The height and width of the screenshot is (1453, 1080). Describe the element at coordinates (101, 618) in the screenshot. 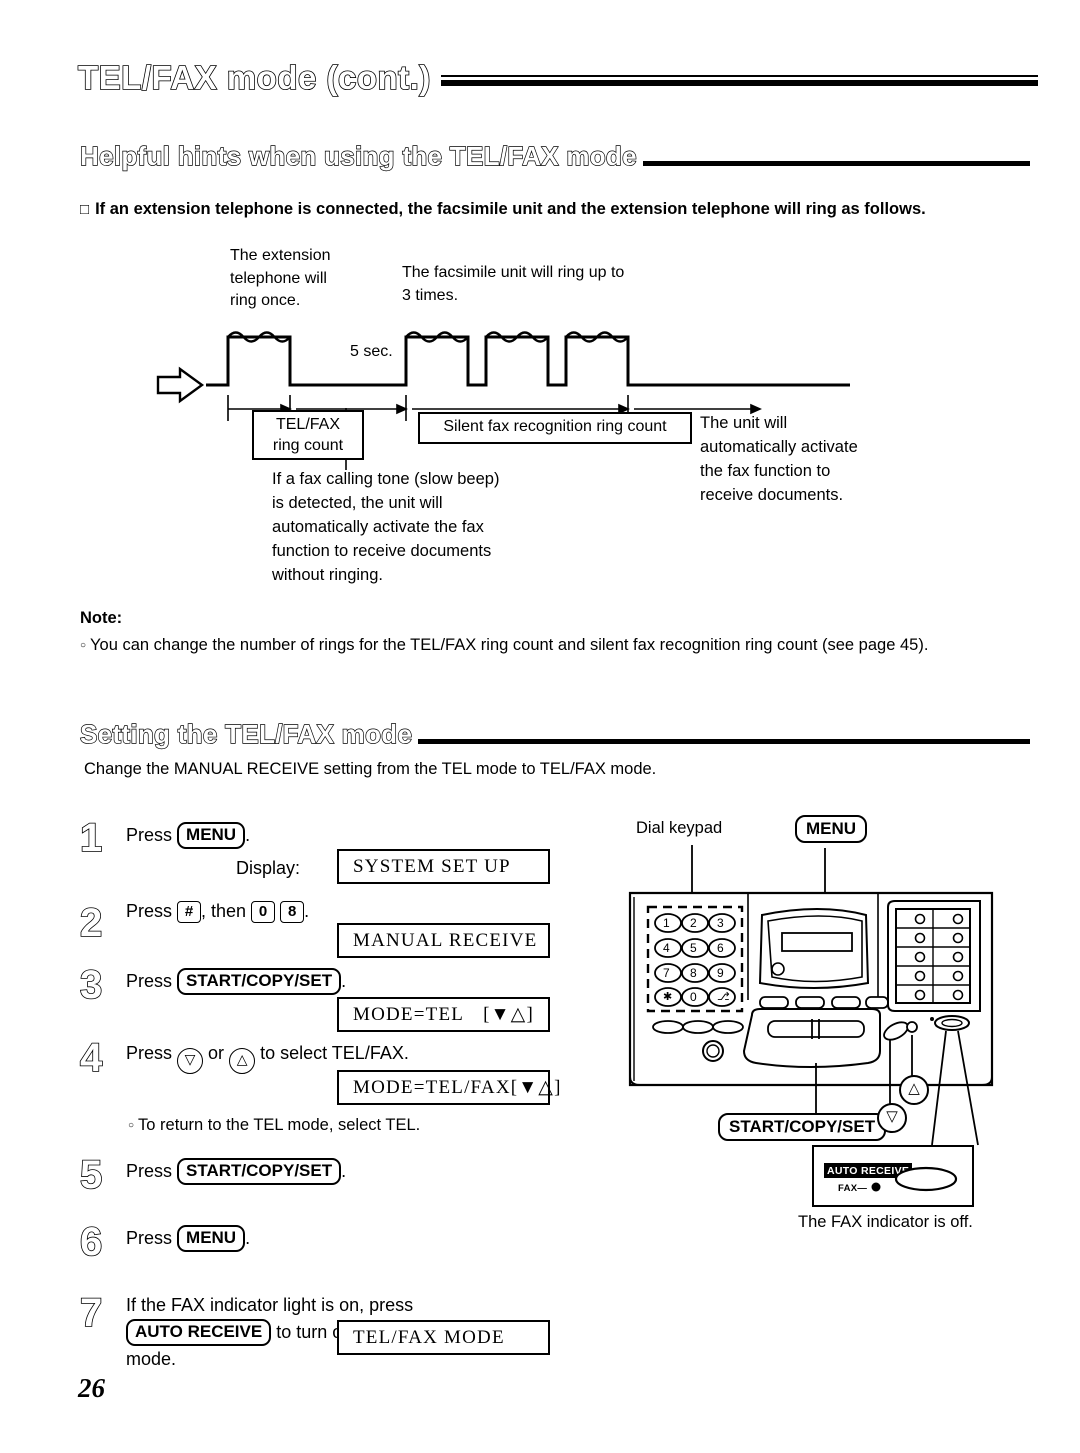

I see `note-heading: Note:` at that location.